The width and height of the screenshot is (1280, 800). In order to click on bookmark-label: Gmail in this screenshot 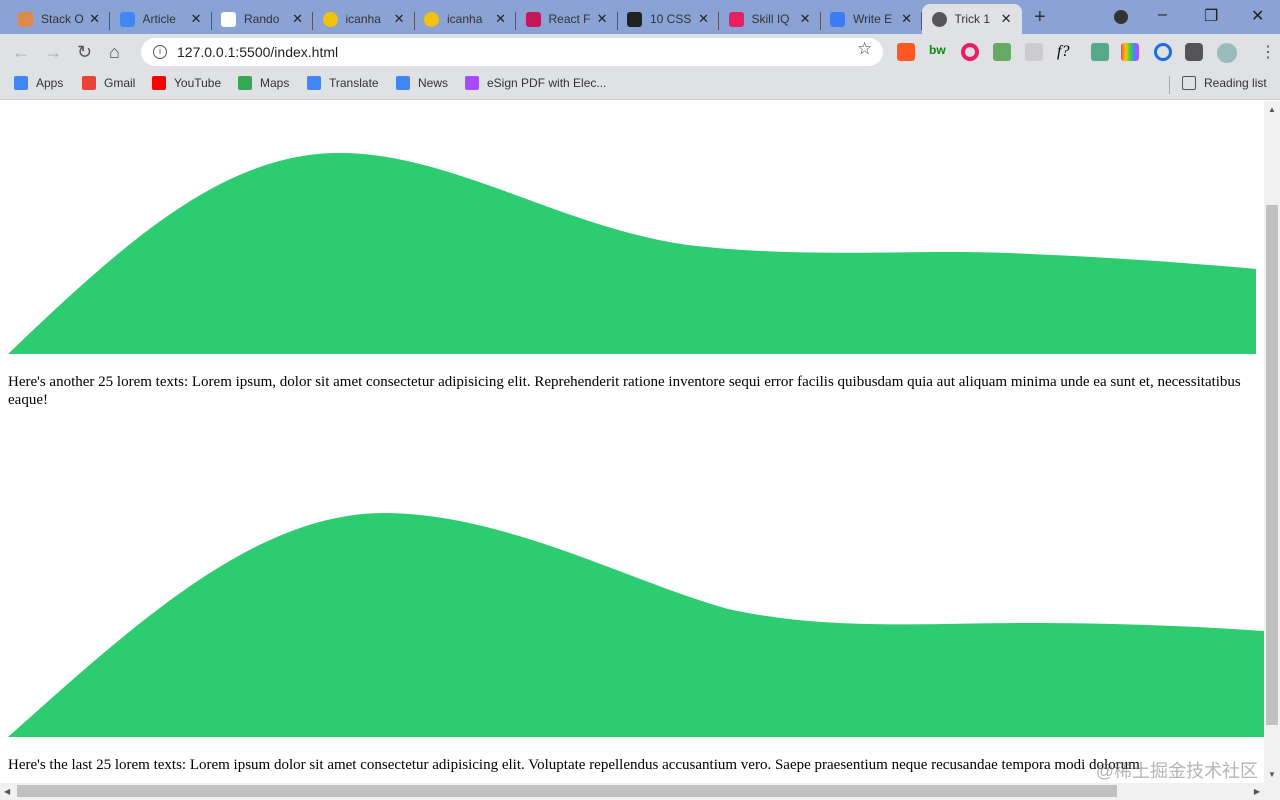, I will do `click(120, 83)`.